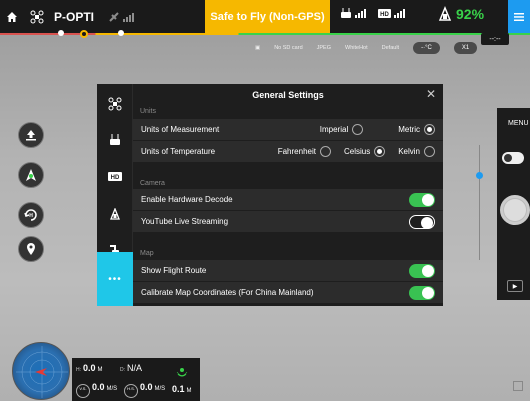 This screenshot has width=530, height=401. What do you see at coordinates (479, 202) in the screenshot?
I see `exposure-scale` at bounding box center [479, 202].